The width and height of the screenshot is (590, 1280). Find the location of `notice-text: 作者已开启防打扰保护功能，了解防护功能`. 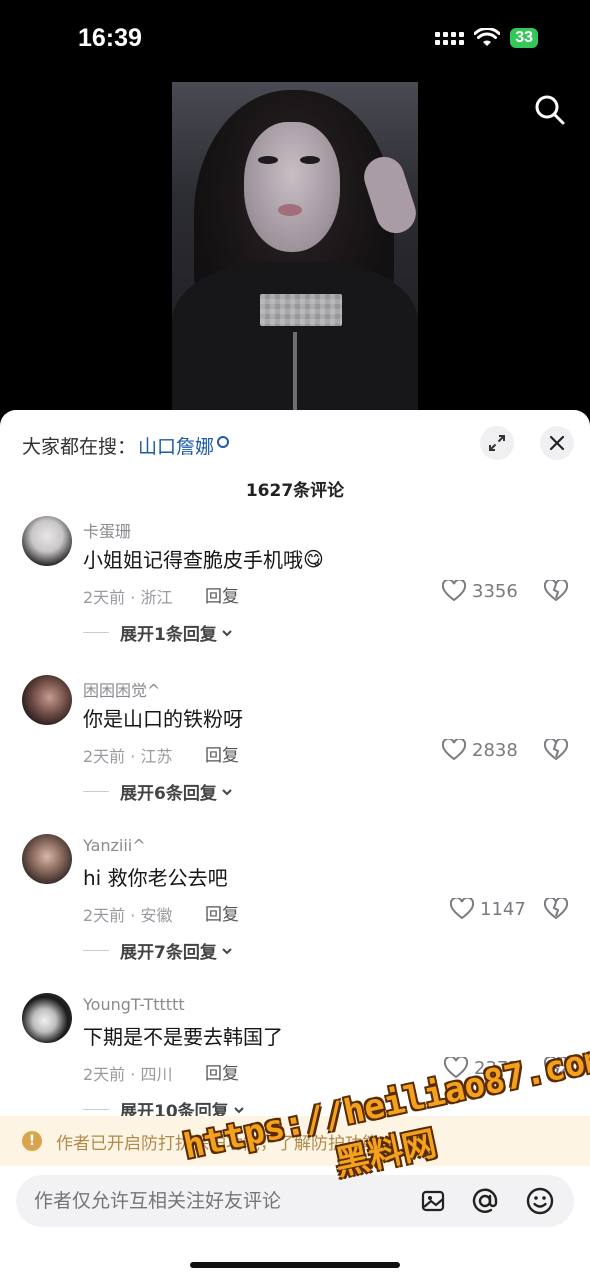

notice-text: 作者已开启防打扰保护功能，了解防护功能 is located at coordinates (217, 1143).